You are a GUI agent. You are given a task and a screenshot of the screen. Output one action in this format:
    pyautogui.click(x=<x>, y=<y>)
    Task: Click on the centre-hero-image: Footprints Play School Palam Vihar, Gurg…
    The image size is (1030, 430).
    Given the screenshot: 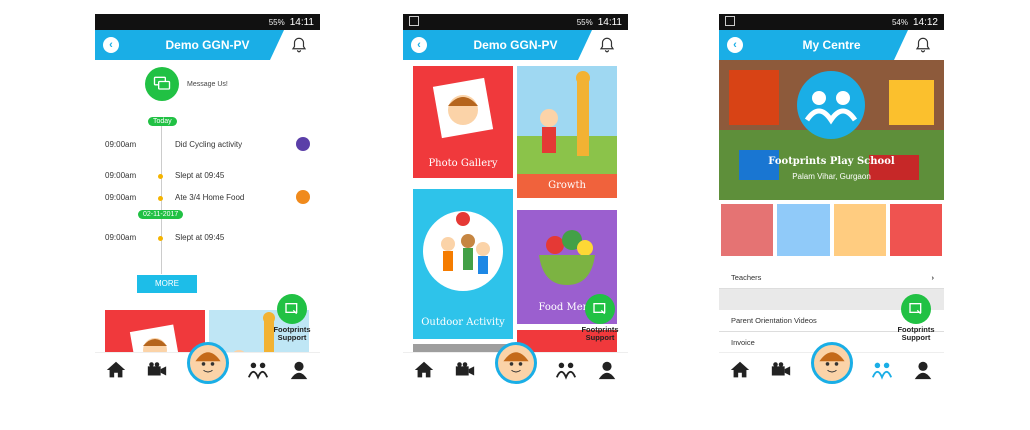 What is the action you would take?
    pyautogui.click(x=831, y=130)
    